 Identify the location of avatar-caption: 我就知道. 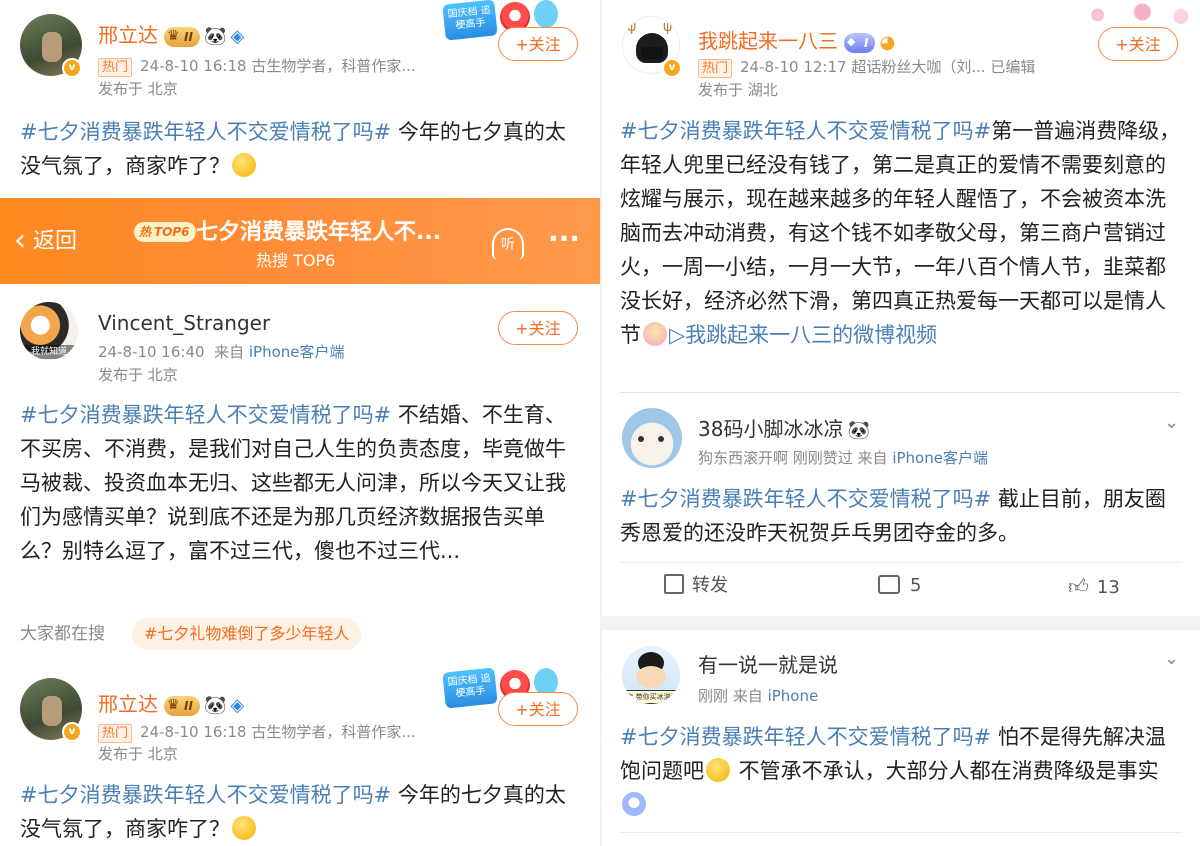
(49, 352).